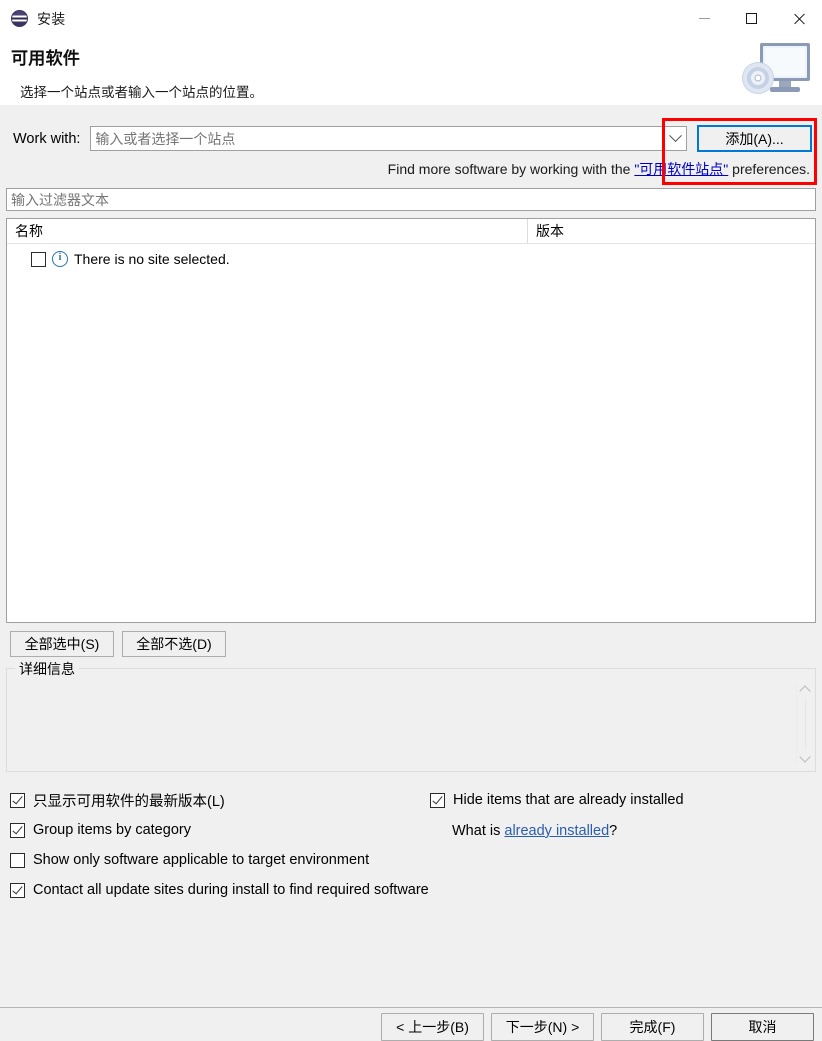  Describe the element at coordinates (437, 800) in the screenshot. I see `option-hide-installed-checkbox` at that location.